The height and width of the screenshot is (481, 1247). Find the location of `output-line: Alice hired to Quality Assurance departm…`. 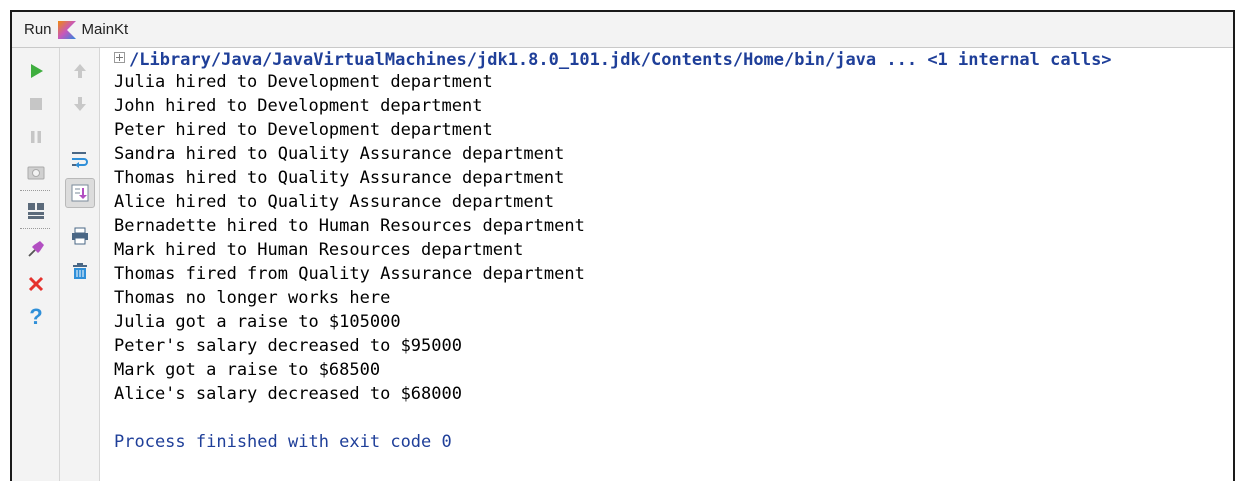

output-line: Alice hired to Quality Assurance departm… is located at coordinates (334, 202).